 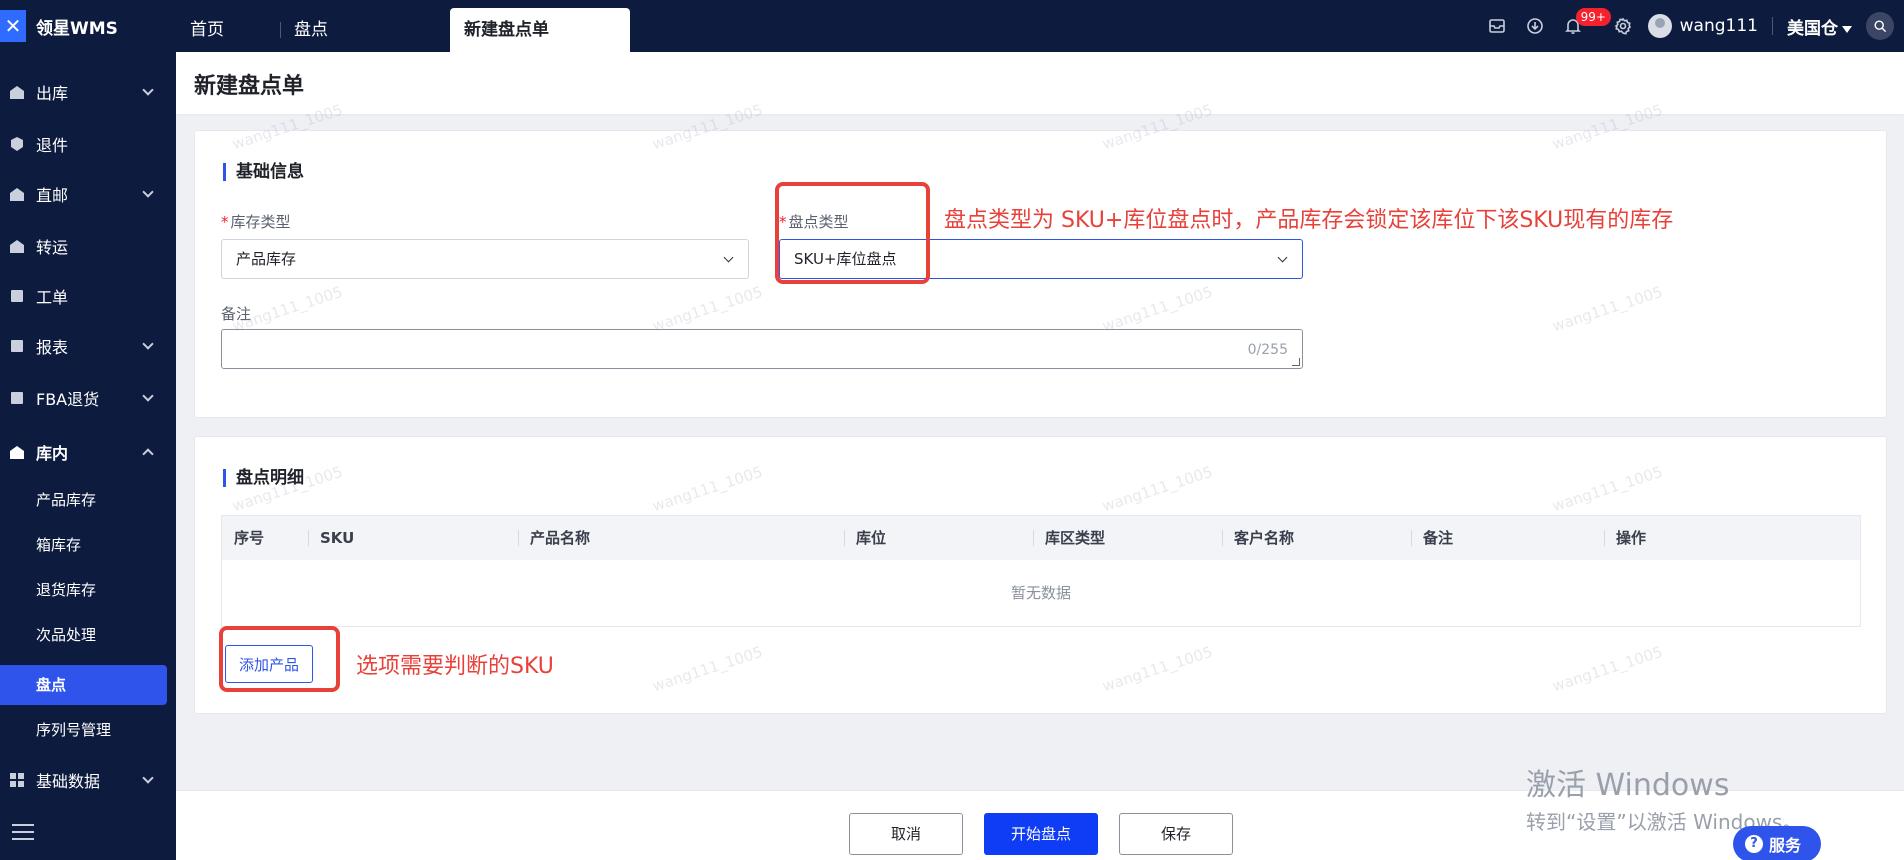 I want to click on outbound-icon, so click(x=17, y=92).